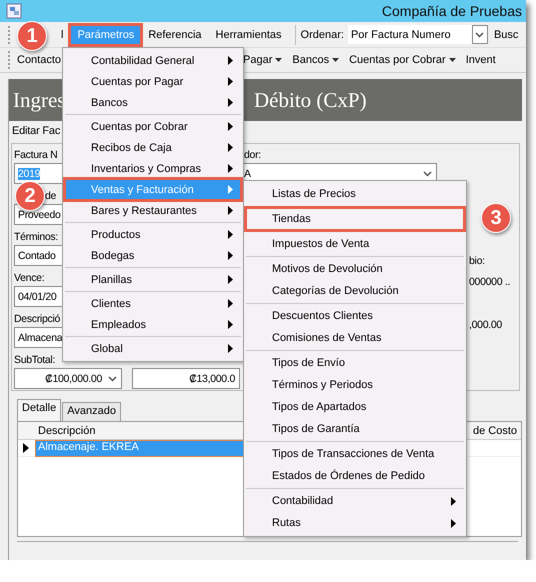  I want to click on menu-item: Contabilidad General, so click(153, 60).